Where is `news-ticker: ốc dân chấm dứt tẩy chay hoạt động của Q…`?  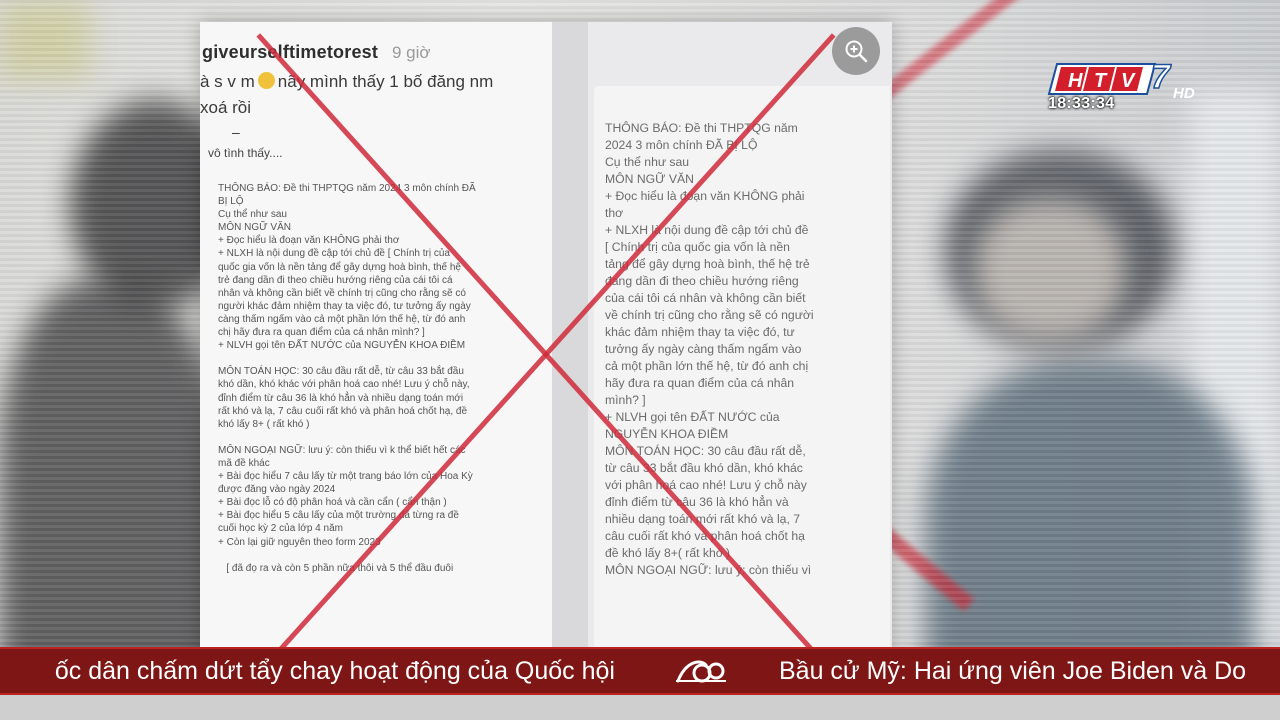 news-ticker: ốc dân chấm dứt tẩy chay hoạt động của Q… is located at coordinates (640, 671).